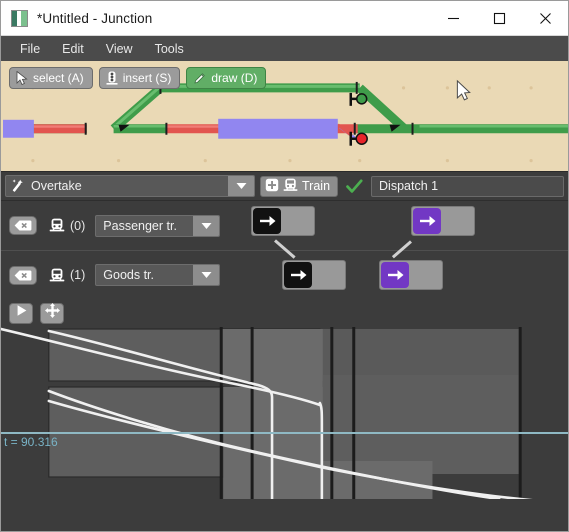 This screenshot has height=532, width=569. What do you see at coordinates (73, 49) in the screenshot?
I see `menu-item-edit: Edit` at bounding box center [73, 49].